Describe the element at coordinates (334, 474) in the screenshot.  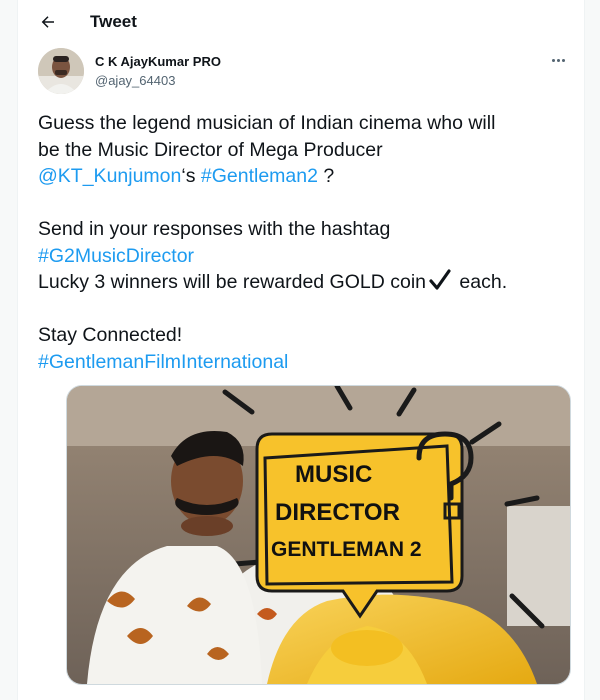
I see `badge-line-music: MUSIC` at that location.